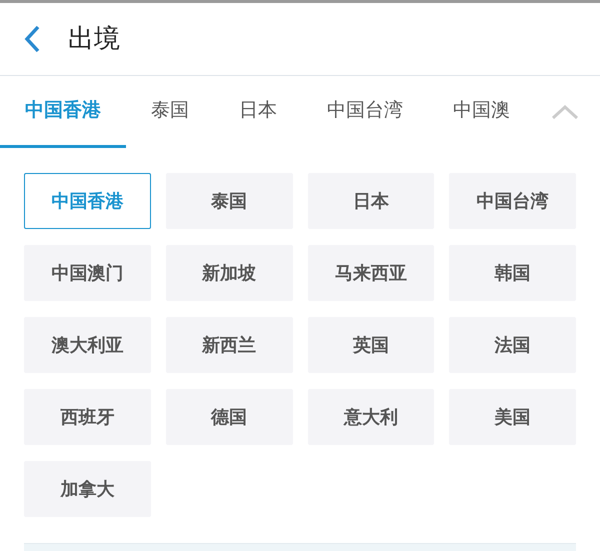 This screenshot has width=600, height=551. Describe the element at coordinates (87, 417) in the screenshot. I see `region-option: 西班牙` at that location.